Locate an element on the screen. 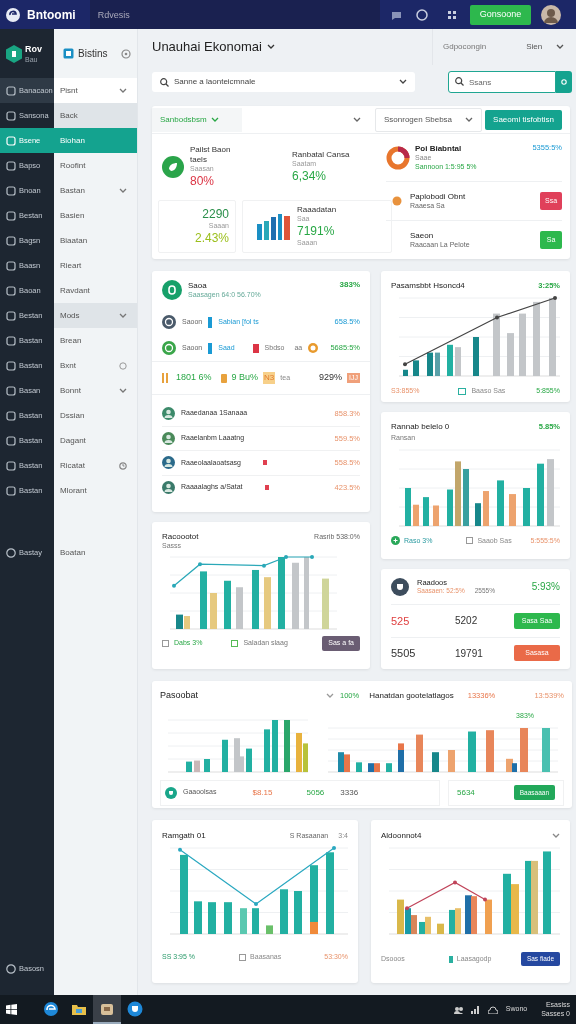 The width and height of the screenshot is (576, 1024). stat-text: 929% is located at coordinates (331, 378).